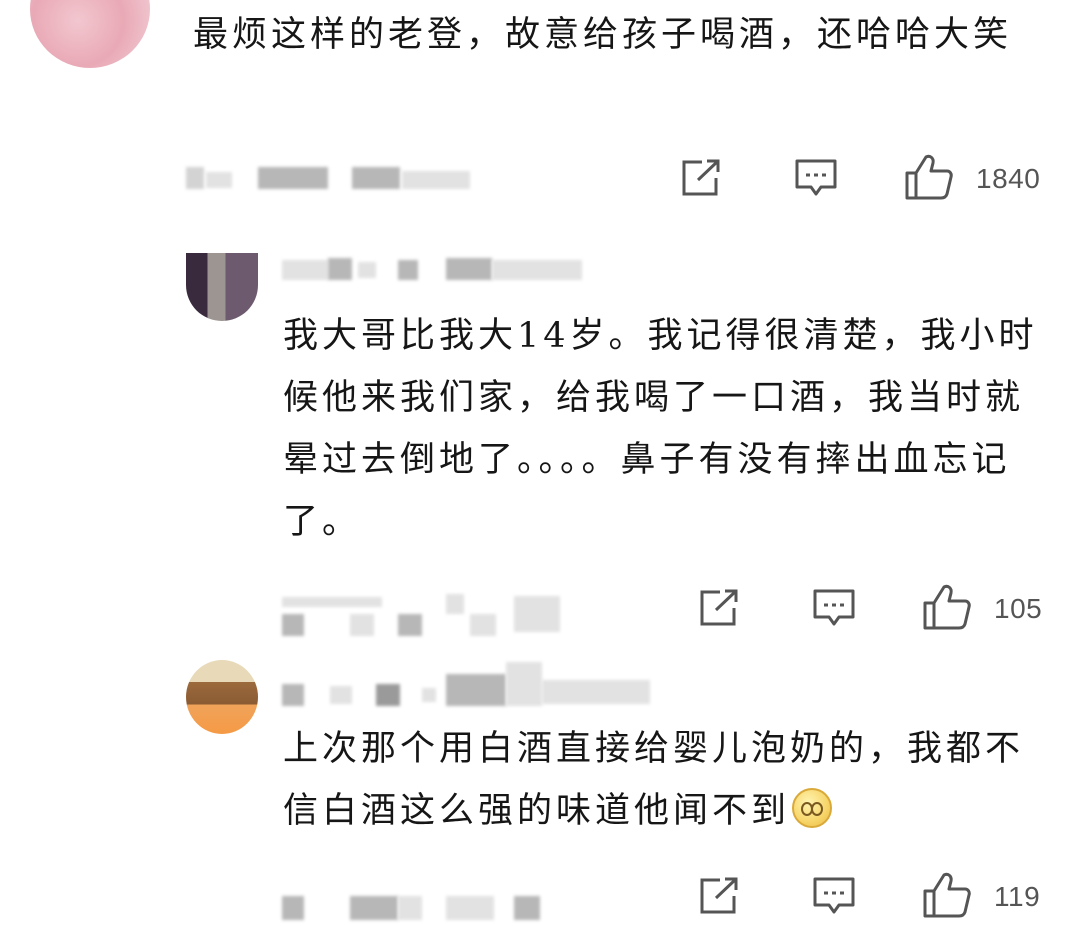  What do you see at coordinates (654, 780) in the screenshot?
I see `comment-text-content: 上次那个用白酒直接给婴儿泡奶的，我都不信白酒这么强的味道他闻不到` at bounding box center [654, 780].